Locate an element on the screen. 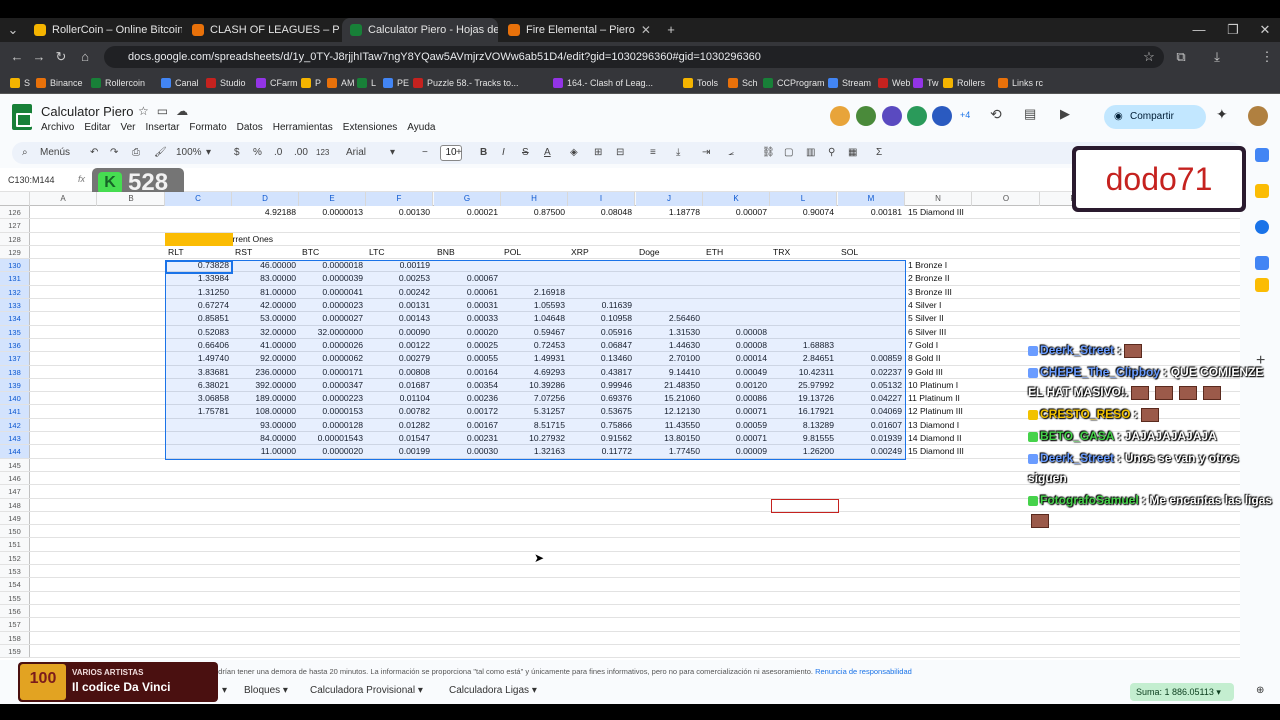 This screenshot has height=720, width=1280. cell-j134: 2.56460 is located at coordinates (669, 318).